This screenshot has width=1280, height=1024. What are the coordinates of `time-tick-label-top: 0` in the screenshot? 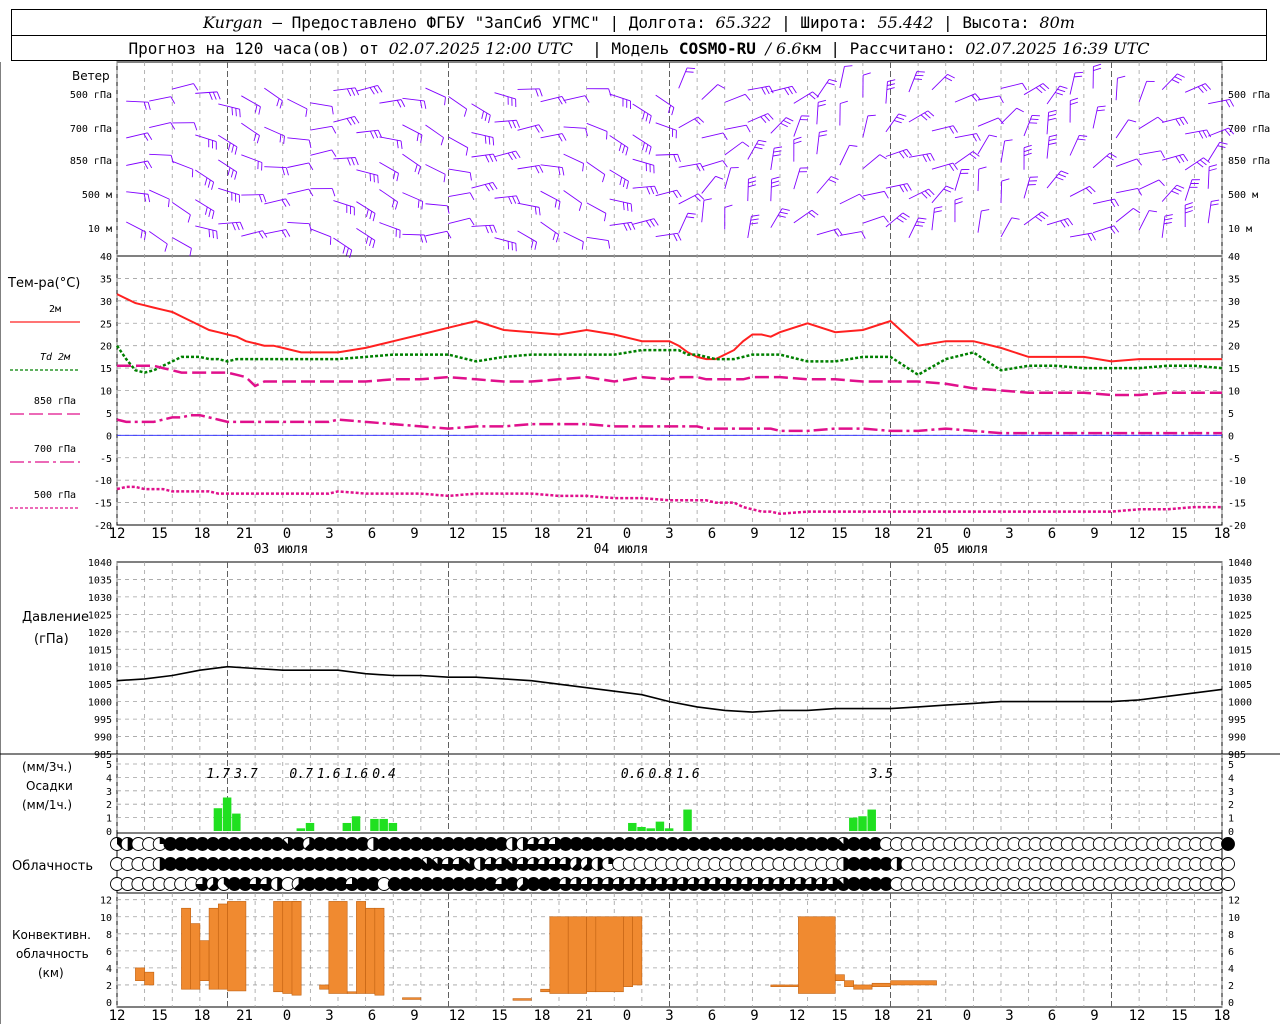 It's located at (967, 534).